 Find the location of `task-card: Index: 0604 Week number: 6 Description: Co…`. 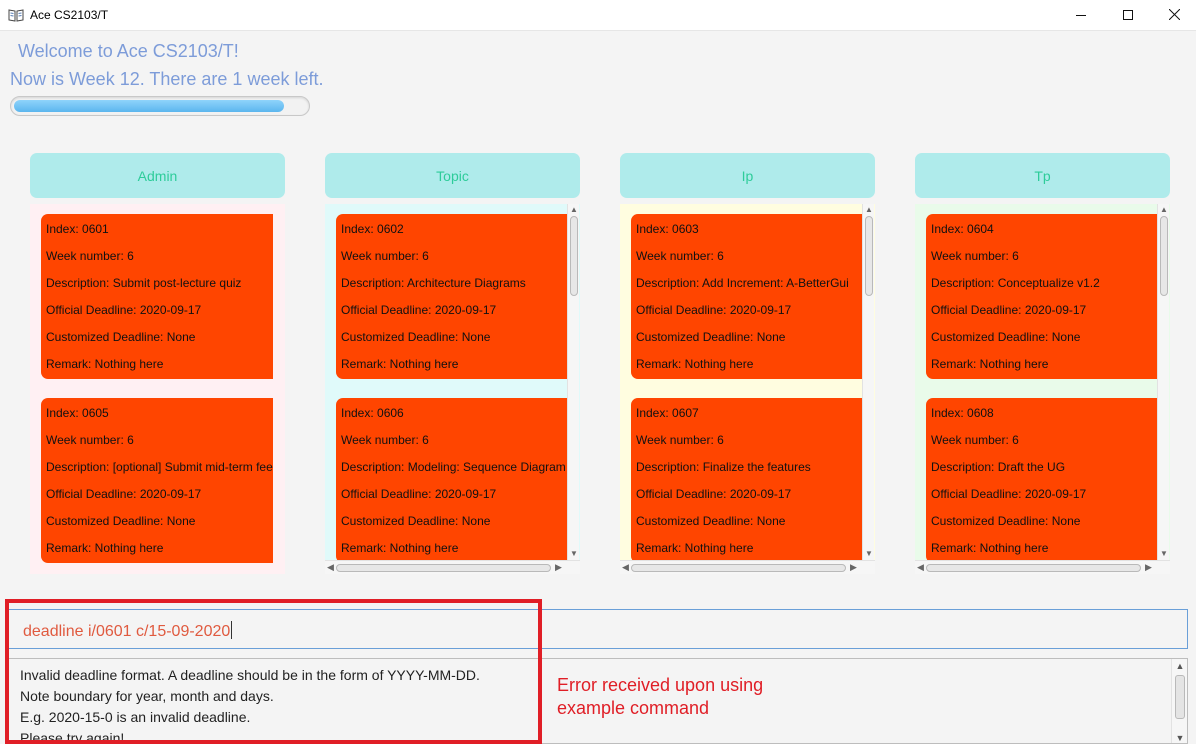

task-card: Index: 0604 Week number: 6 Description: Co… is located at coordinates (1042, 296).